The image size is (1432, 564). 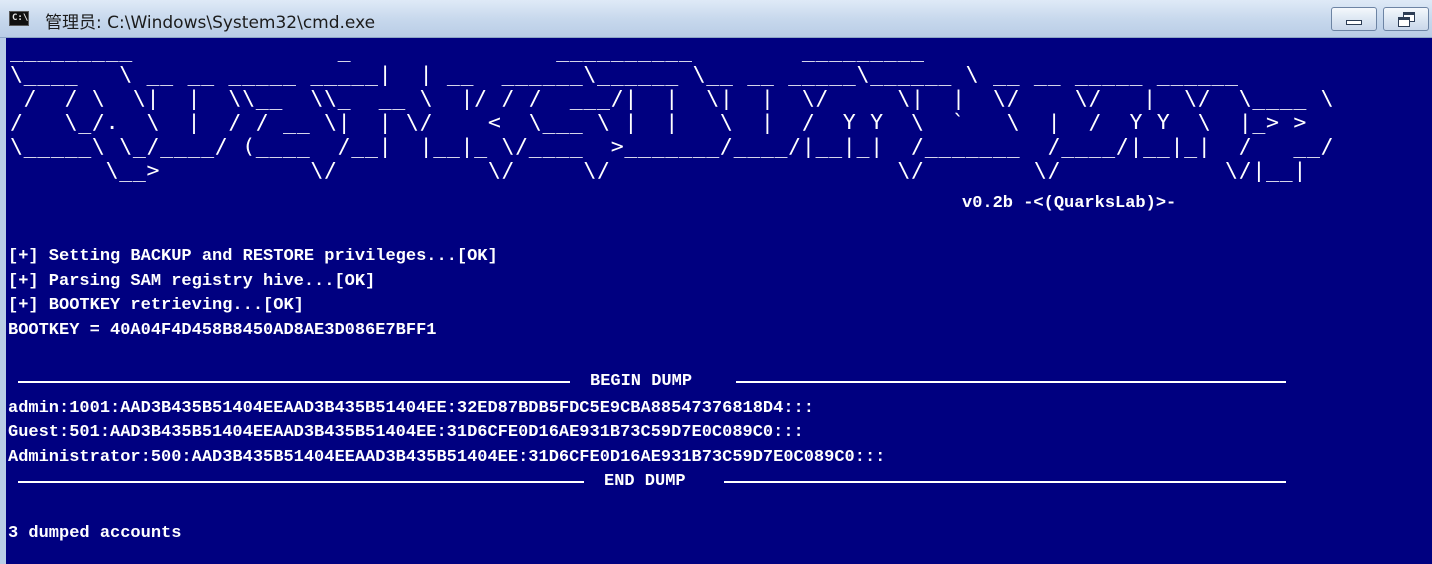 What do you see at coordinates (156, 305) in the screenshot?
I see `status-line-bootkey-retrieve: [+] BOOTKEY retrieving...[OK]` at bounding box center [156, 305].